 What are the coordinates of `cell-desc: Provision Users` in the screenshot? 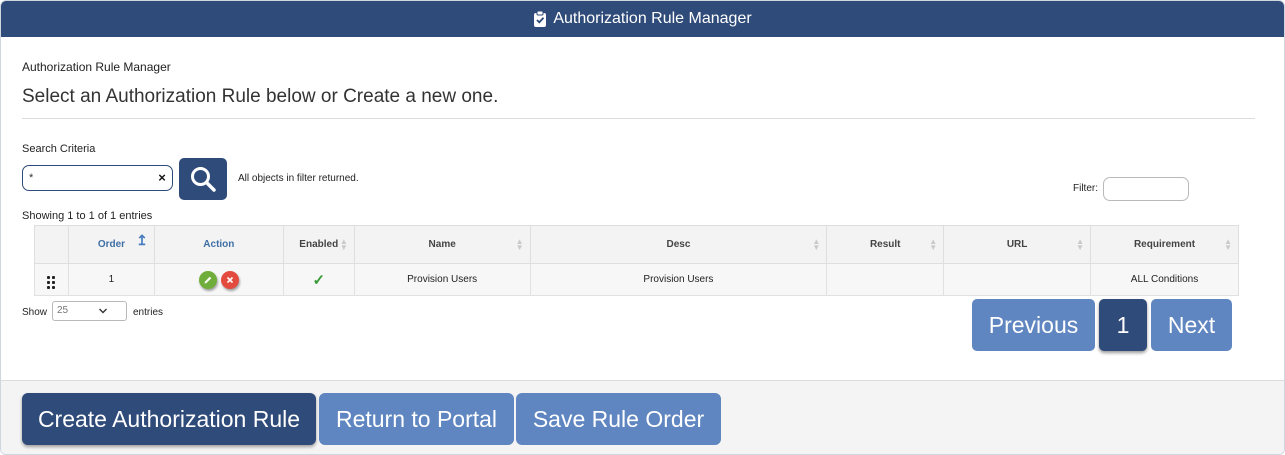 It's located at (678, 279).